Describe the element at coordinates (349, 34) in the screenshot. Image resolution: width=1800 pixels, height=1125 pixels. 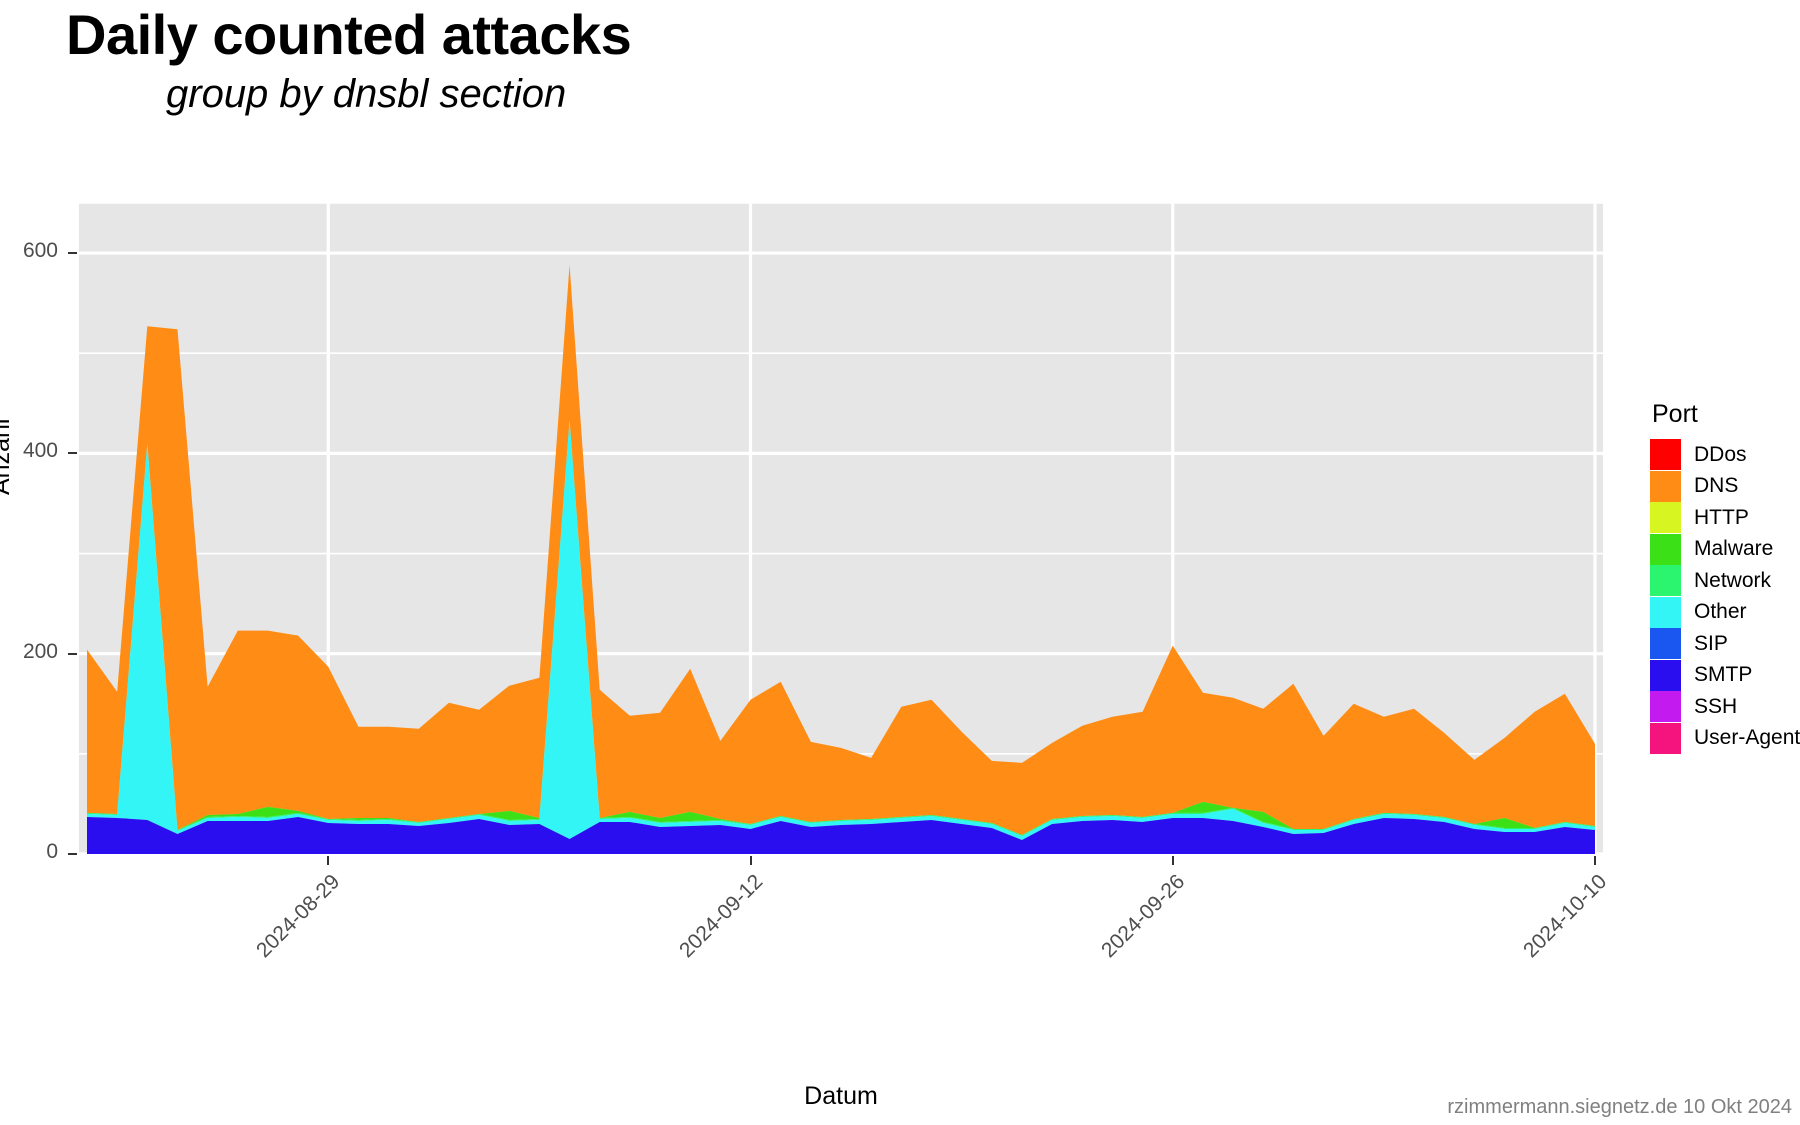
I see `page-title: Daily counted attacks` at that location.